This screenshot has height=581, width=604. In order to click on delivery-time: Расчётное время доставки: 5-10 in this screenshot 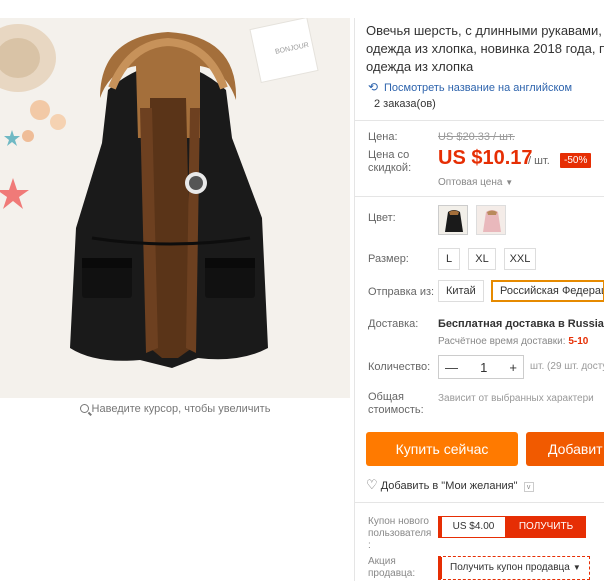, I will do `click(513, 341)`.